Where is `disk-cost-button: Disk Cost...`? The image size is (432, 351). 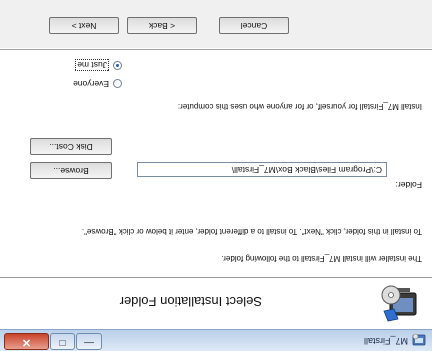 disk-cost-button: Disk Cost... is located at coordinates (71, 146).